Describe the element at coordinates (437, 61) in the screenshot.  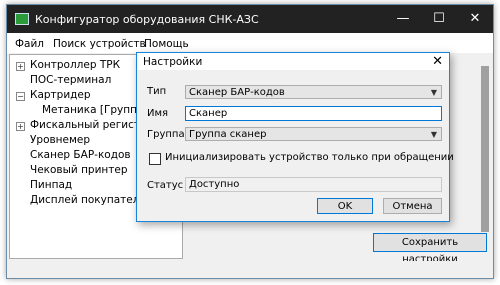
I see `dialog-close-icon: ✕` at that location.